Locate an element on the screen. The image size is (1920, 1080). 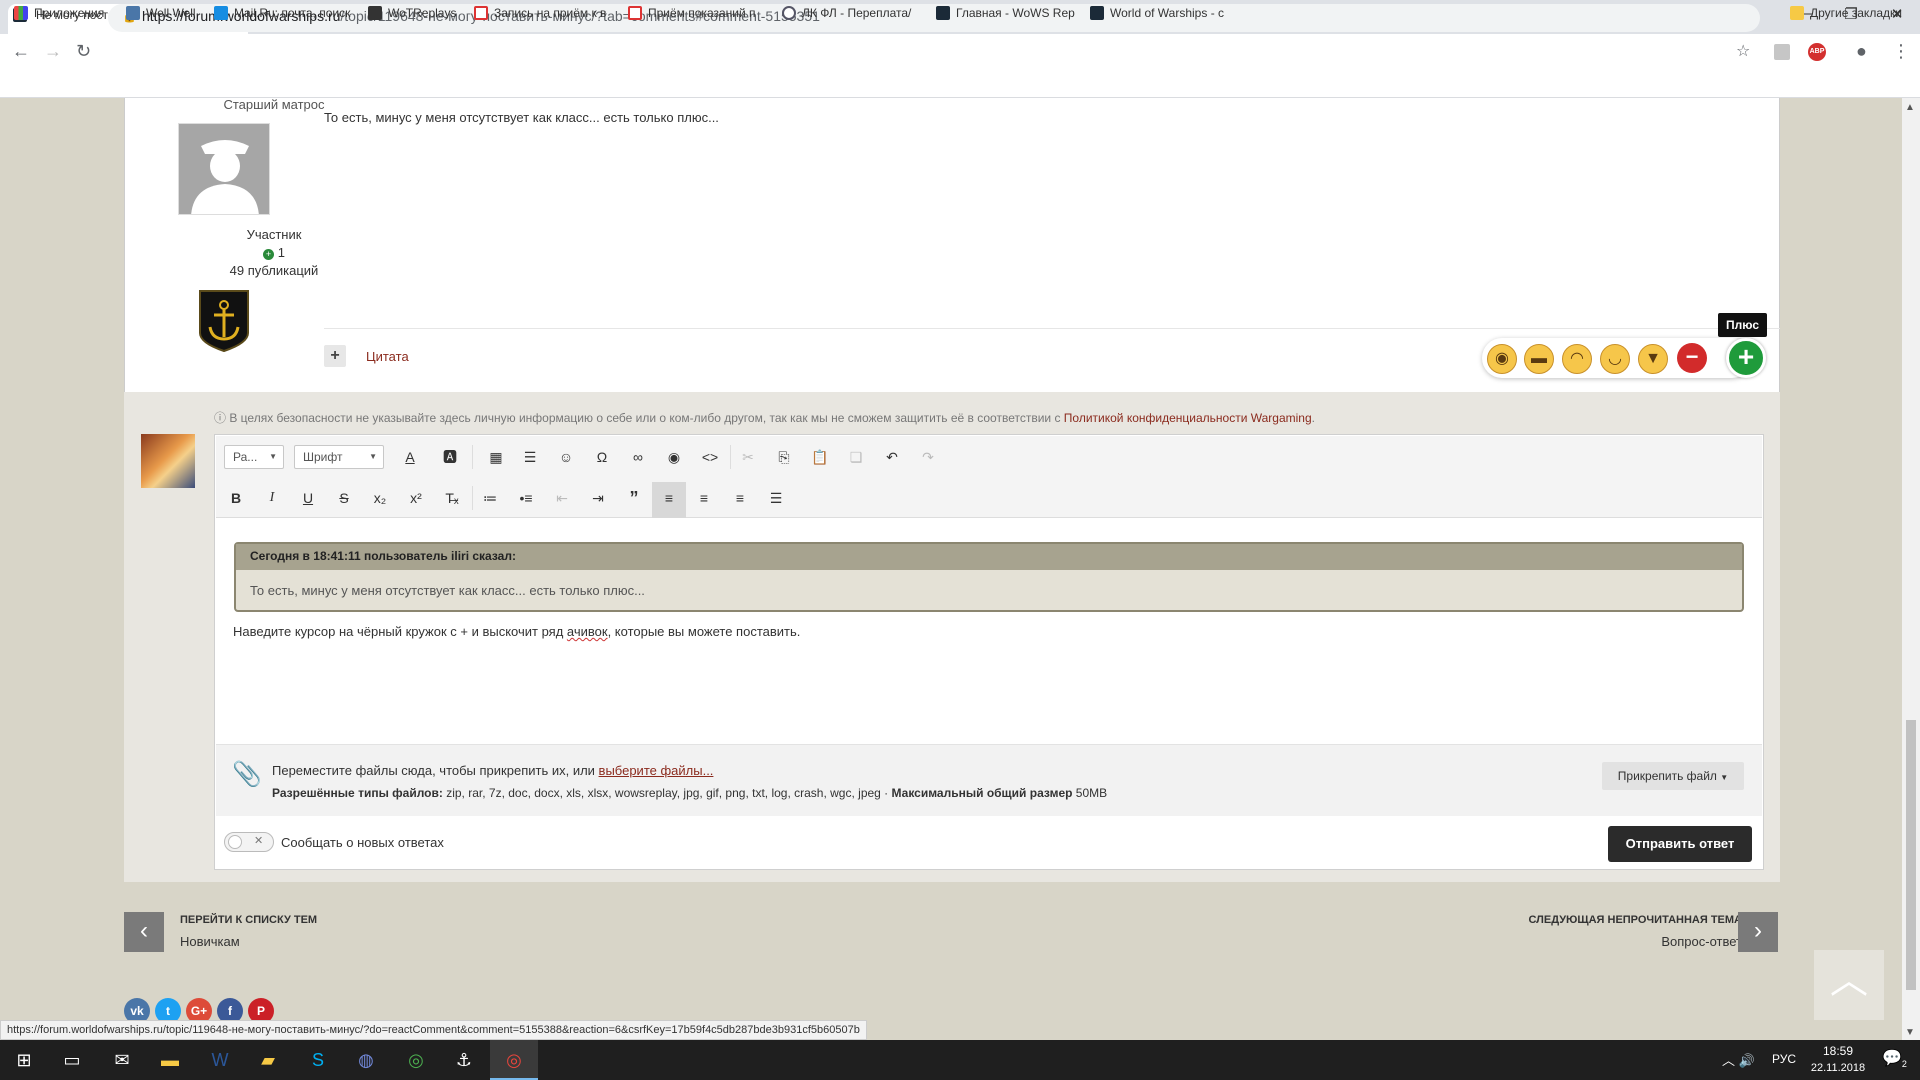
bookmark-6: ЛК ФЛ - Переплата/ is located at coordinates (846, 13).